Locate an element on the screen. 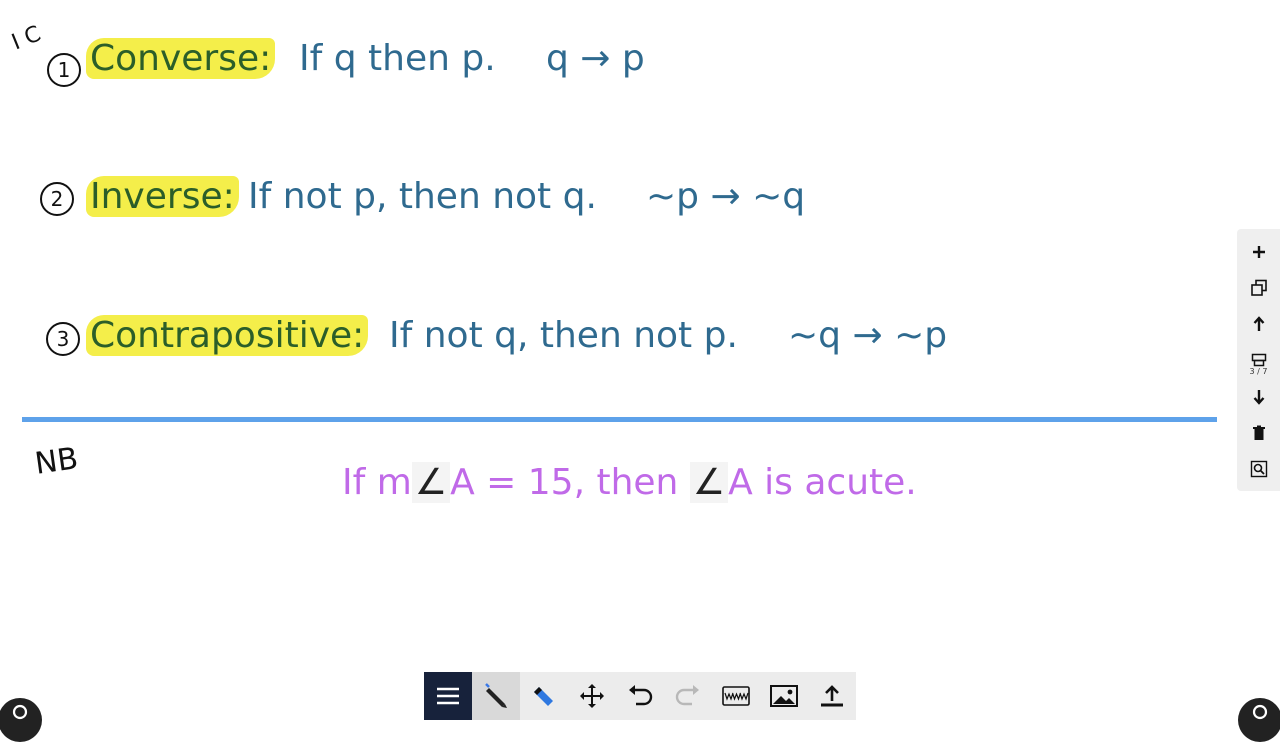  eraser-icon is located at coordinates (543, 696).